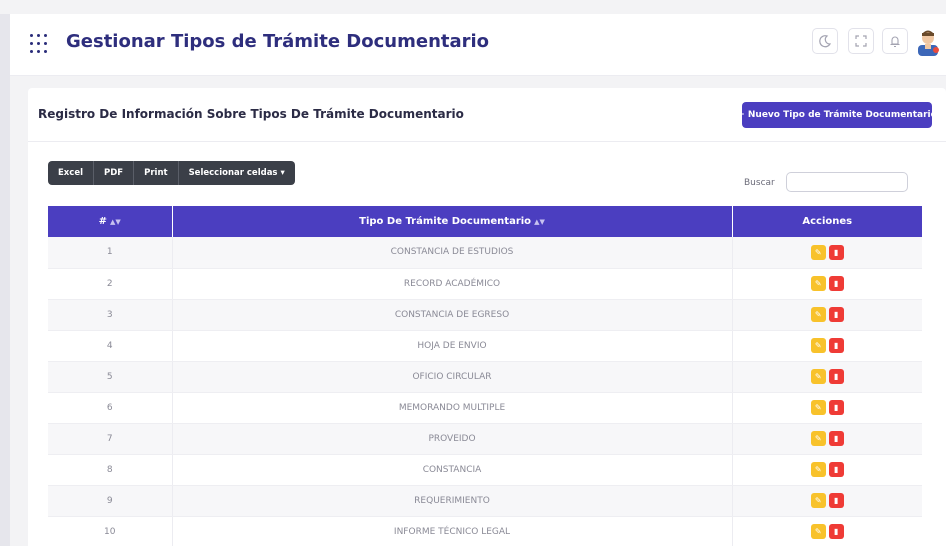  What do you see at coordinates (40, 44) in the screenshot?
I see `apps-grid-icon` at bounding box center [40, 44].